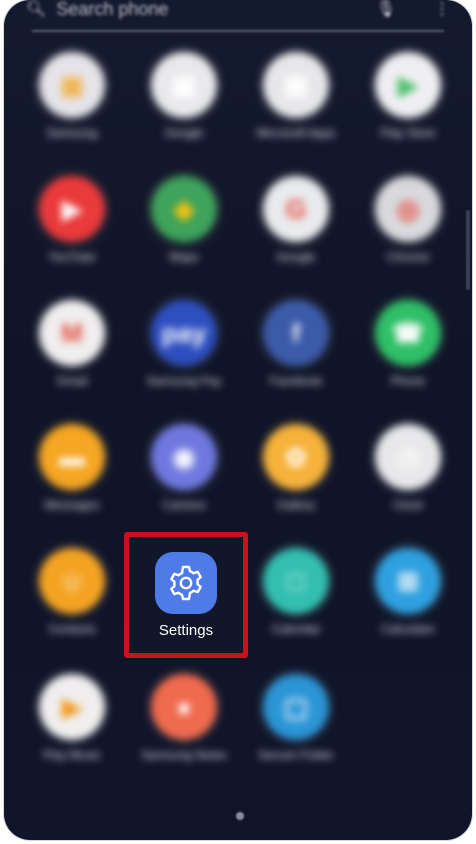 Image resolution: width=476 pixels, height=844 pixels. I want to click on app-label: Clock, so click(407, 505).